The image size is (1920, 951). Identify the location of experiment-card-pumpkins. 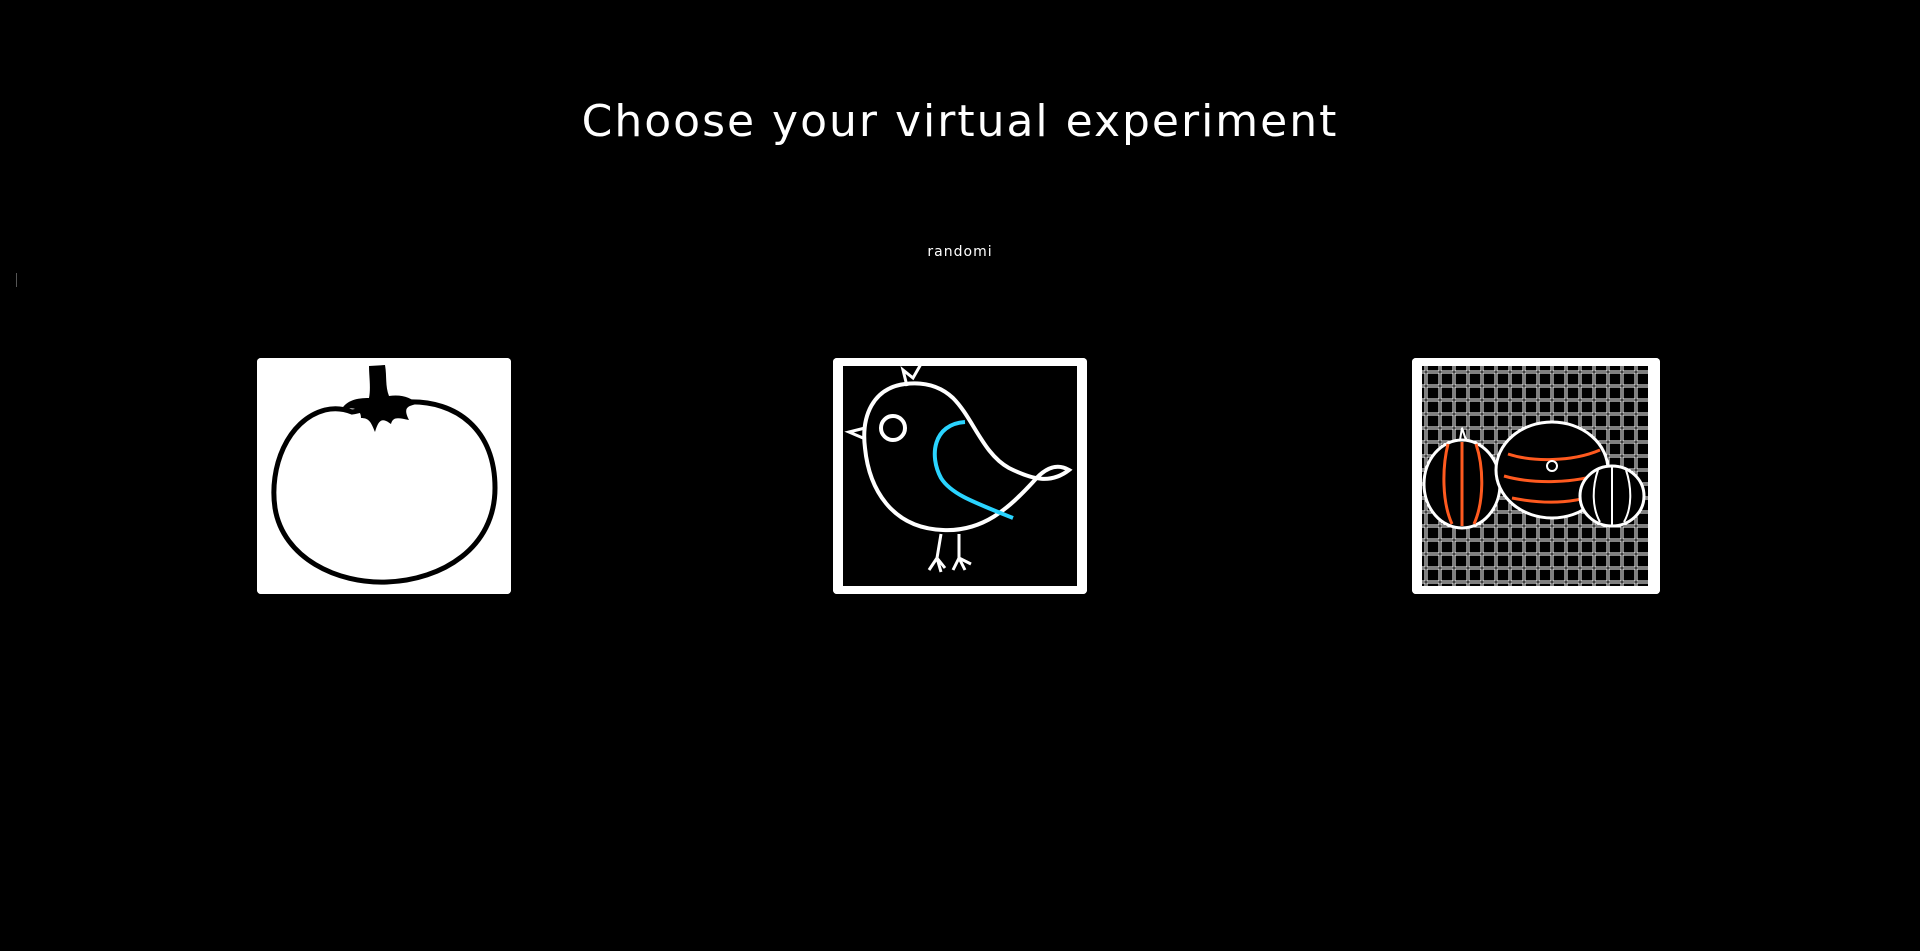
(1536, 476).